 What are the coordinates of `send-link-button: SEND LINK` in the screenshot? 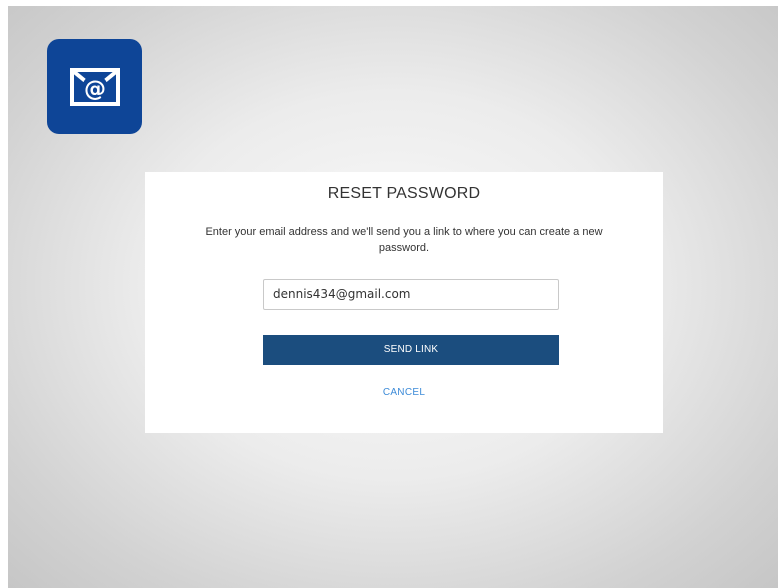 It's located at (411, 350).